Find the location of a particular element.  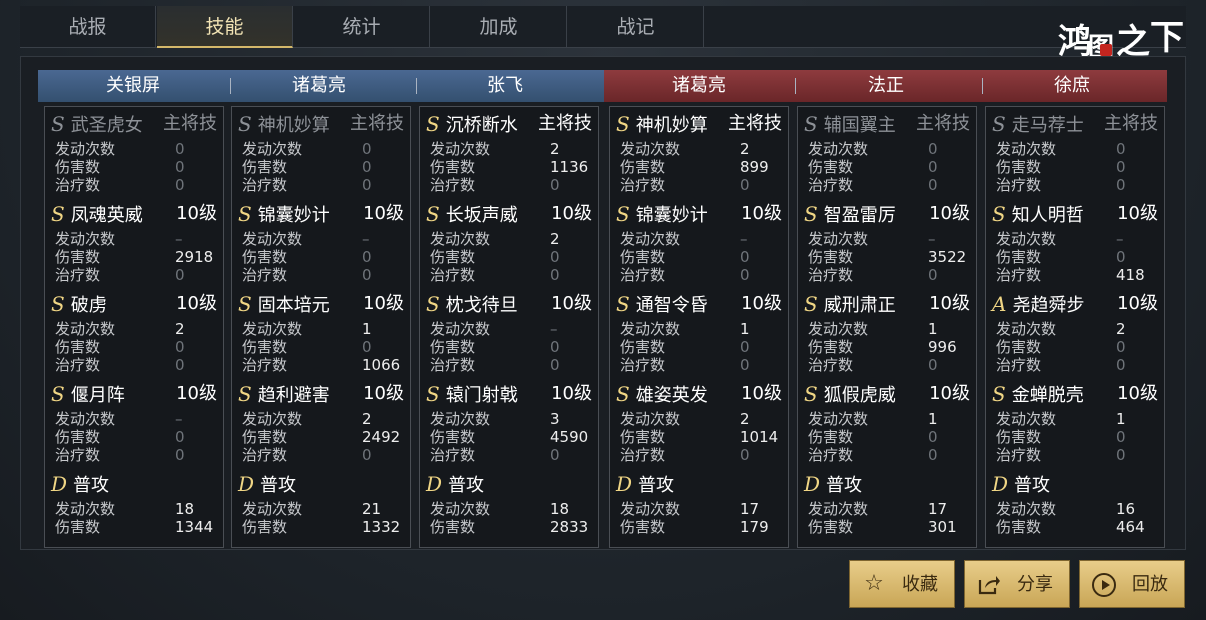

skill-block: S 走马荐士 主将技 发动次数 0 伤害数 0 治疗数 0 is located at coordinates (1076, 155).